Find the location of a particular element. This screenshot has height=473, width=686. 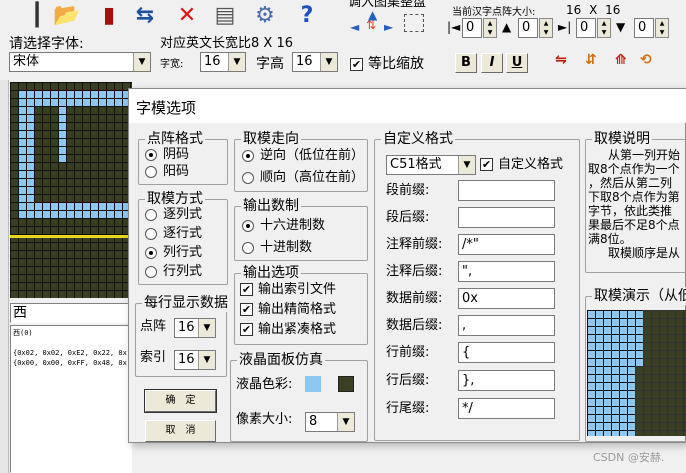

prev-page-icon: ▲ is located at coordinates (506, 27).